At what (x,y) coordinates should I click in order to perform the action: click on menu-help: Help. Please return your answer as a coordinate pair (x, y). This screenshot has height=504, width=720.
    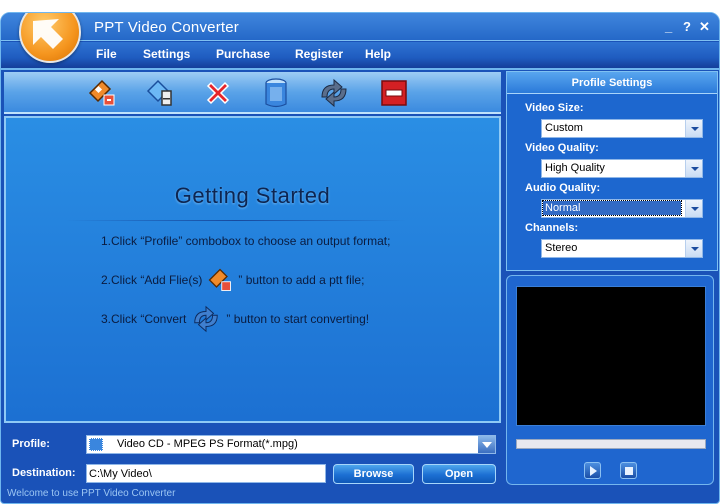
    Looking at the image, I should click on (378, 54).